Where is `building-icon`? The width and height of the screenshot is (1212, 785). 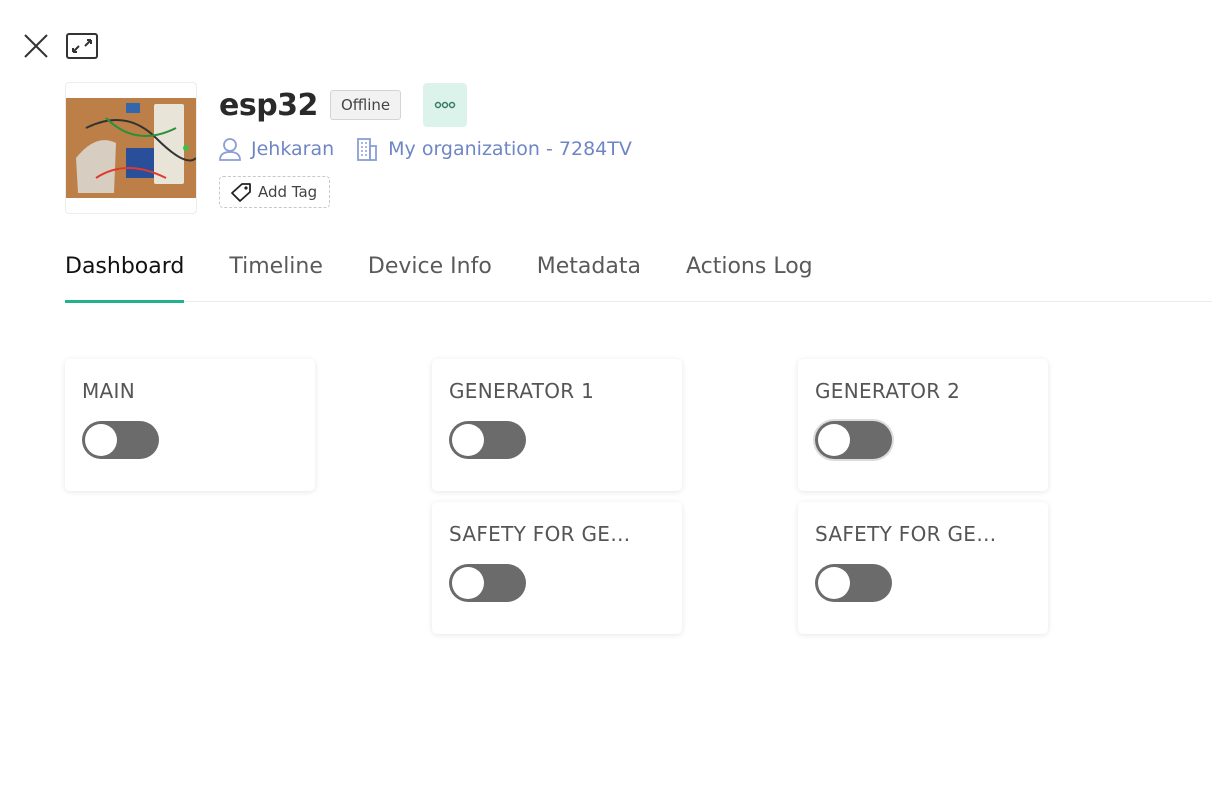
building-icon is located at coordinates (367, 149).